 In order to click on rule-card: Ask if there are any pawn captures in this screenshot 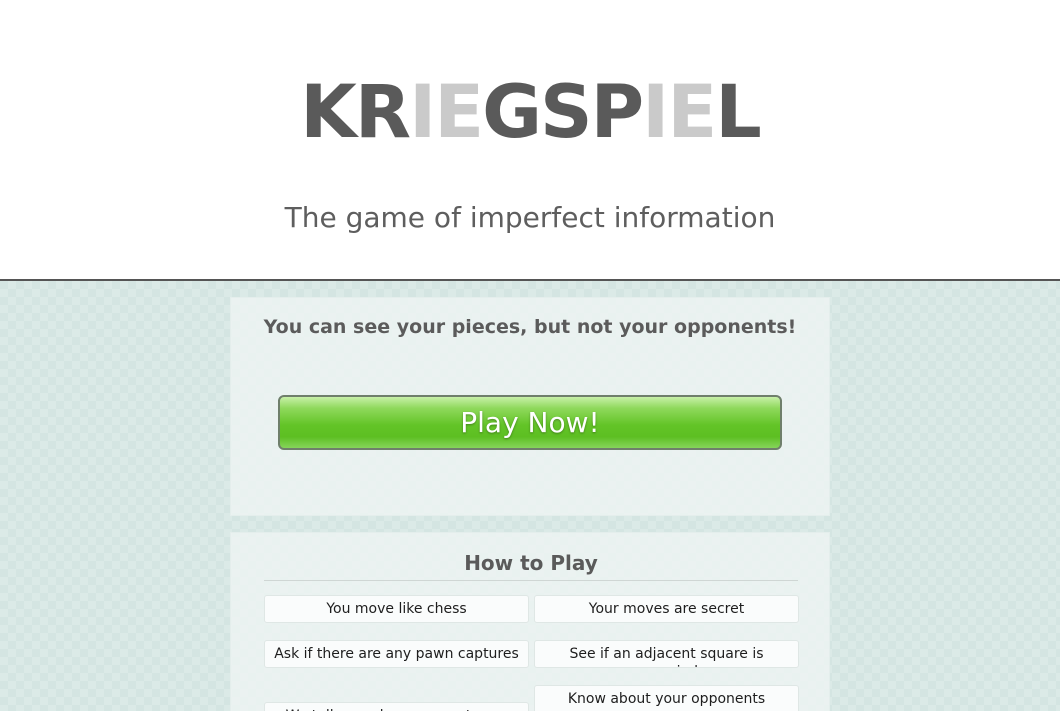, I will do `click(396, 654)`.